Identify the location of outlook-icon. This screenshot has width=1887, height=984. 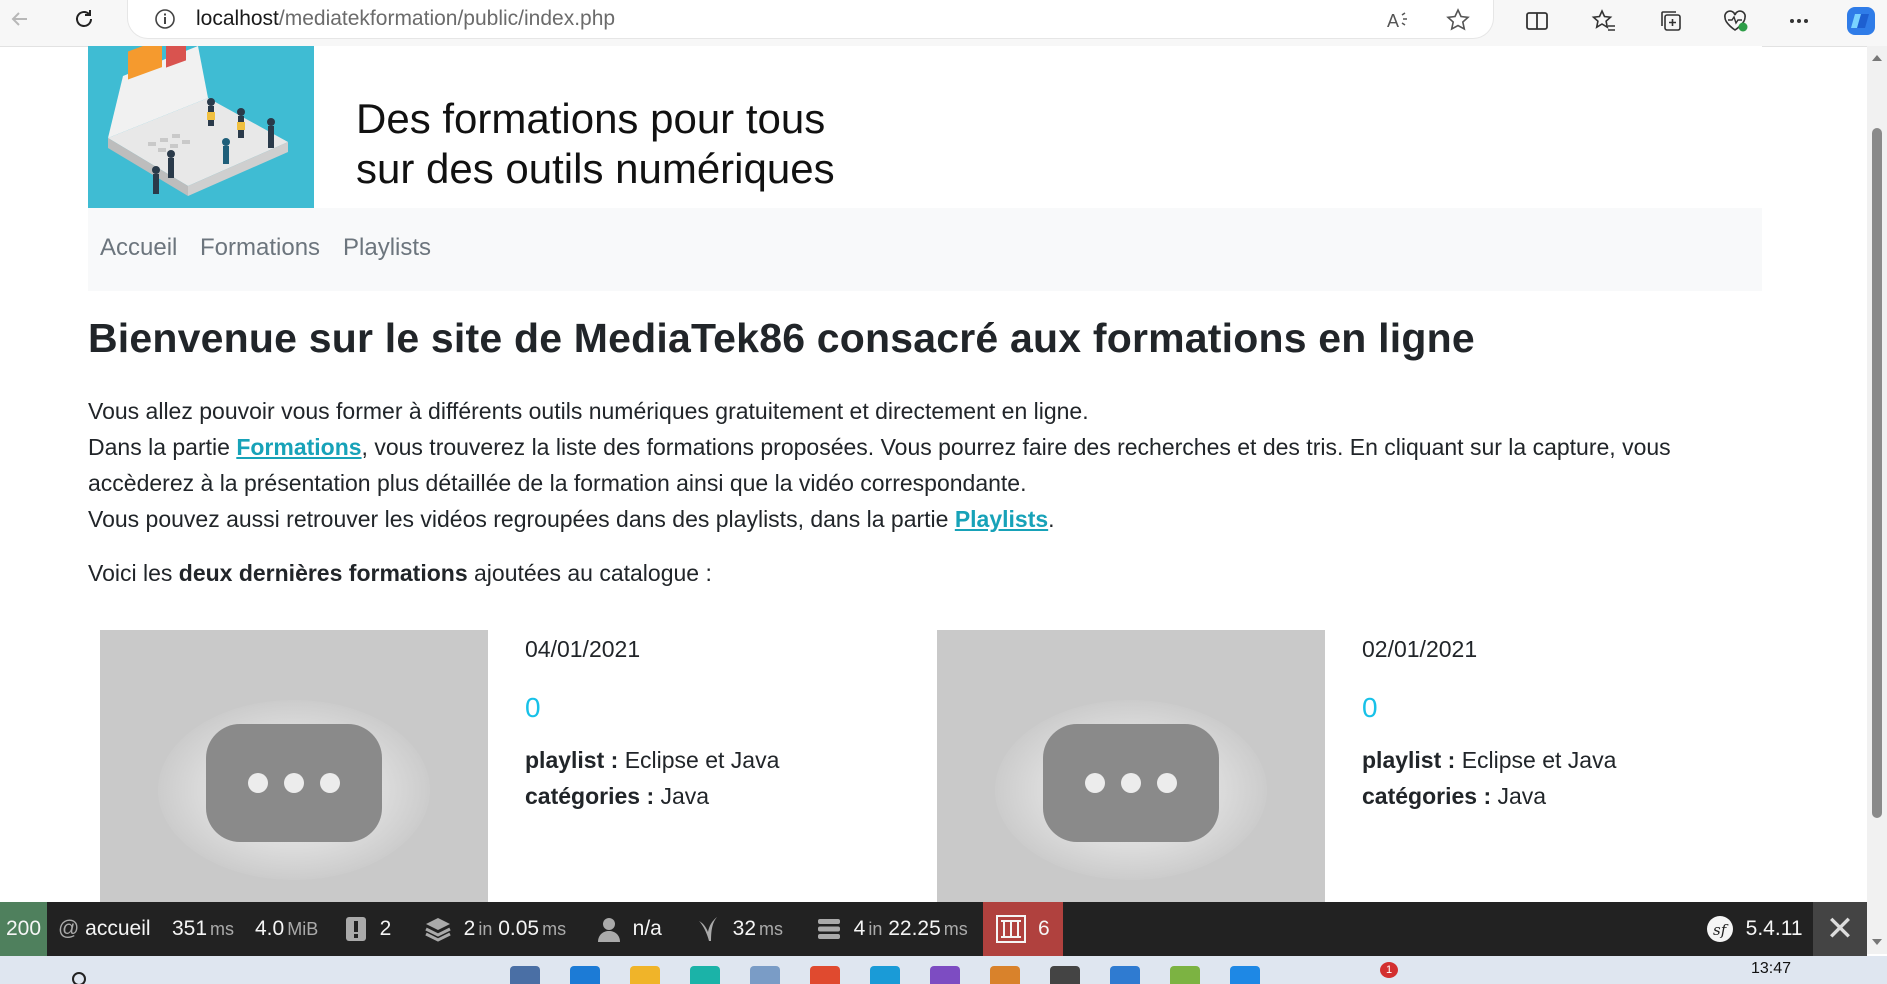
(1125, 975).